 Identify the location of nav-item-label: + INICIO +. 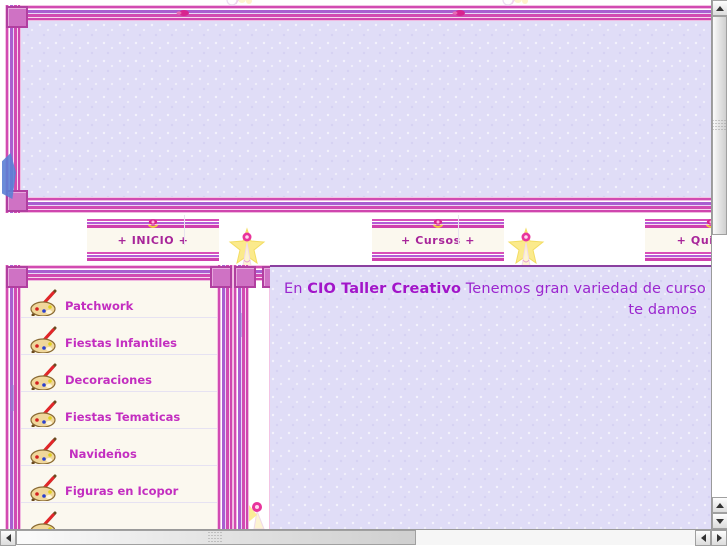
(152, 240).